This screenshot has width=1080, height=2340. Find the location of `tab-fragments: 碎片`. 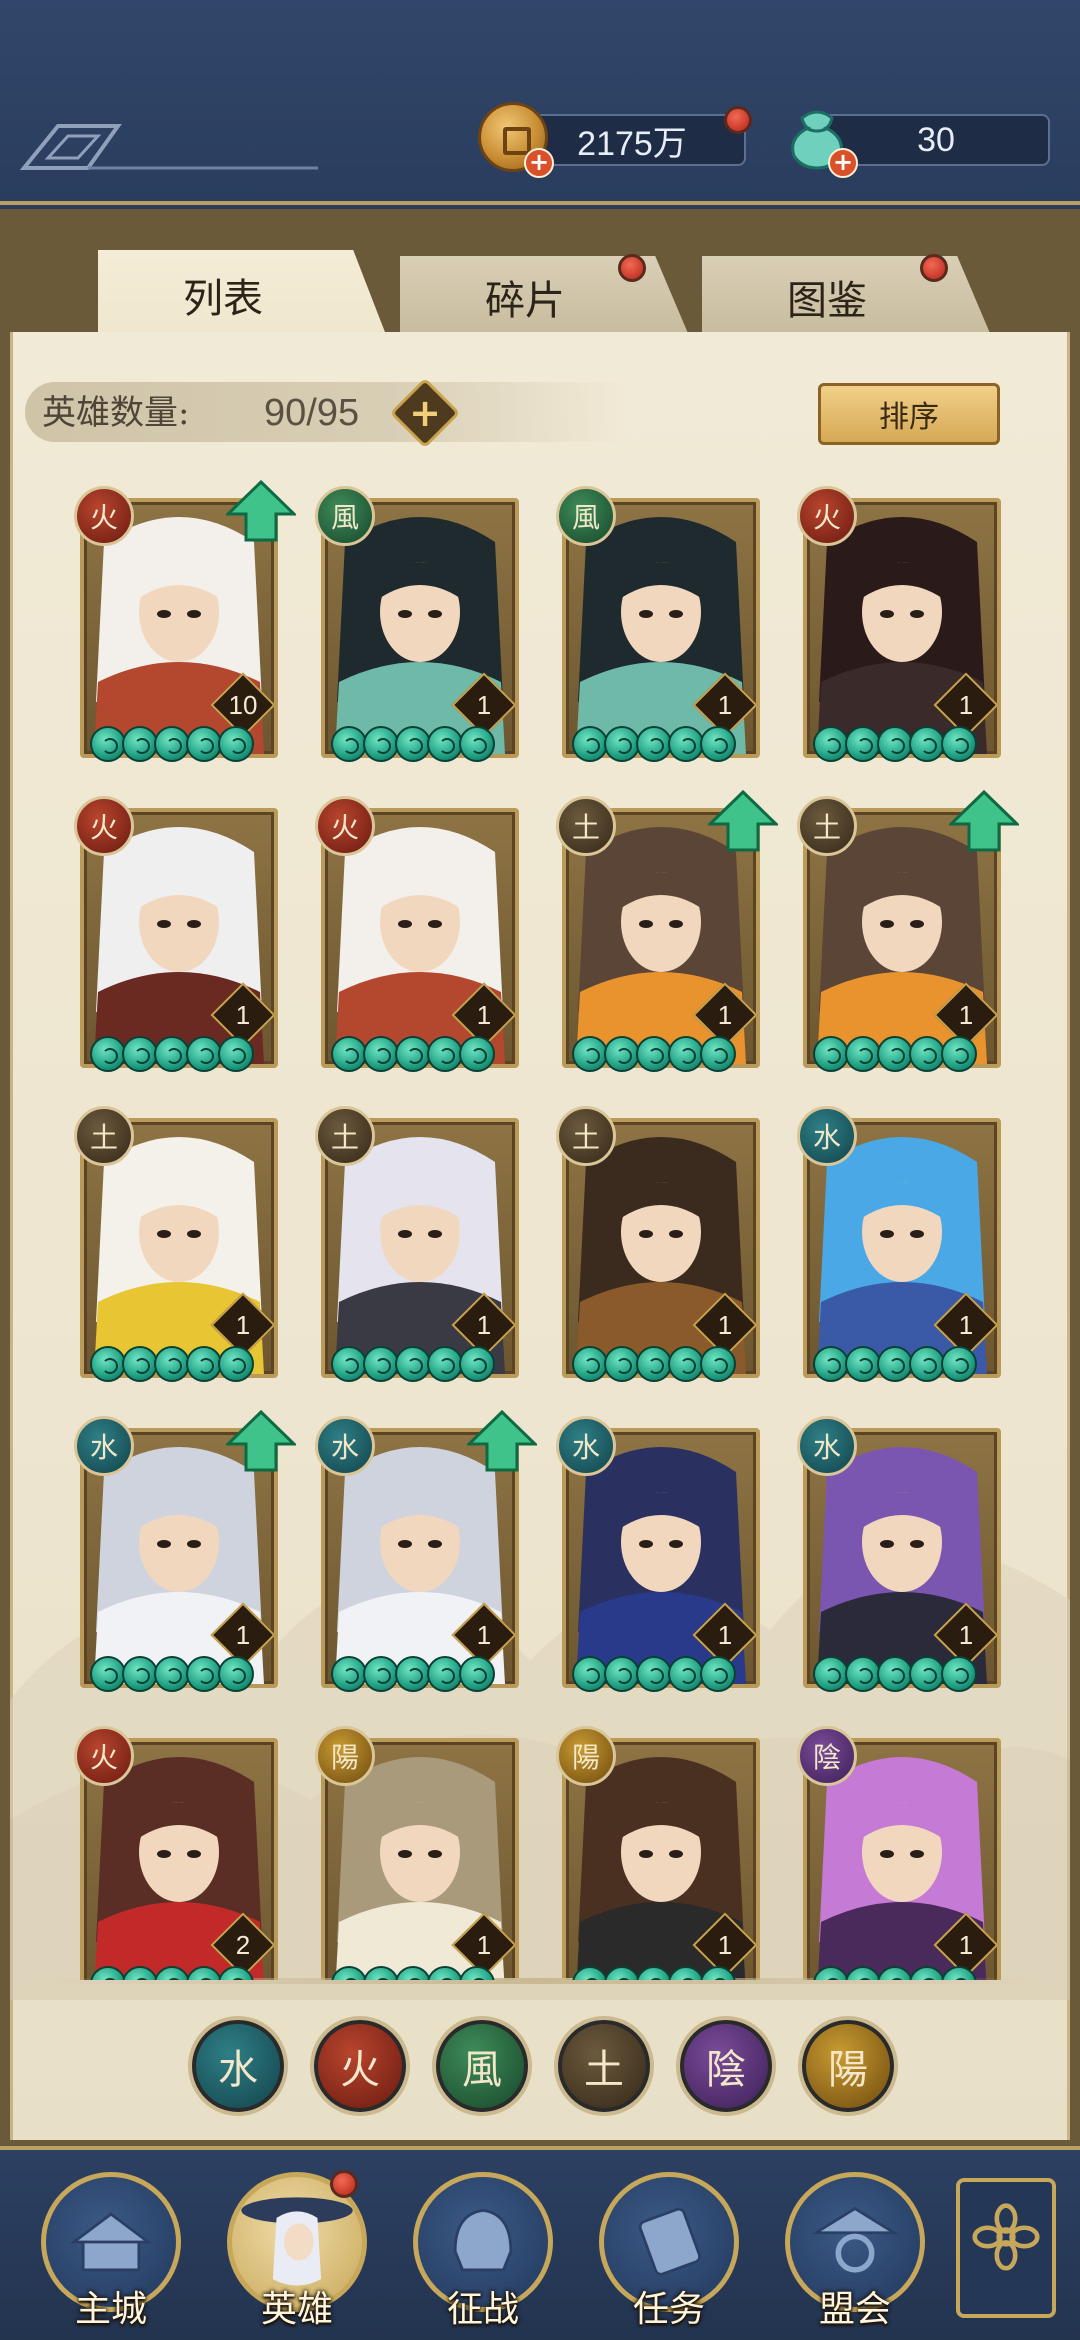

tab-fragments: 碎片 is located at coordinates (545, 297).